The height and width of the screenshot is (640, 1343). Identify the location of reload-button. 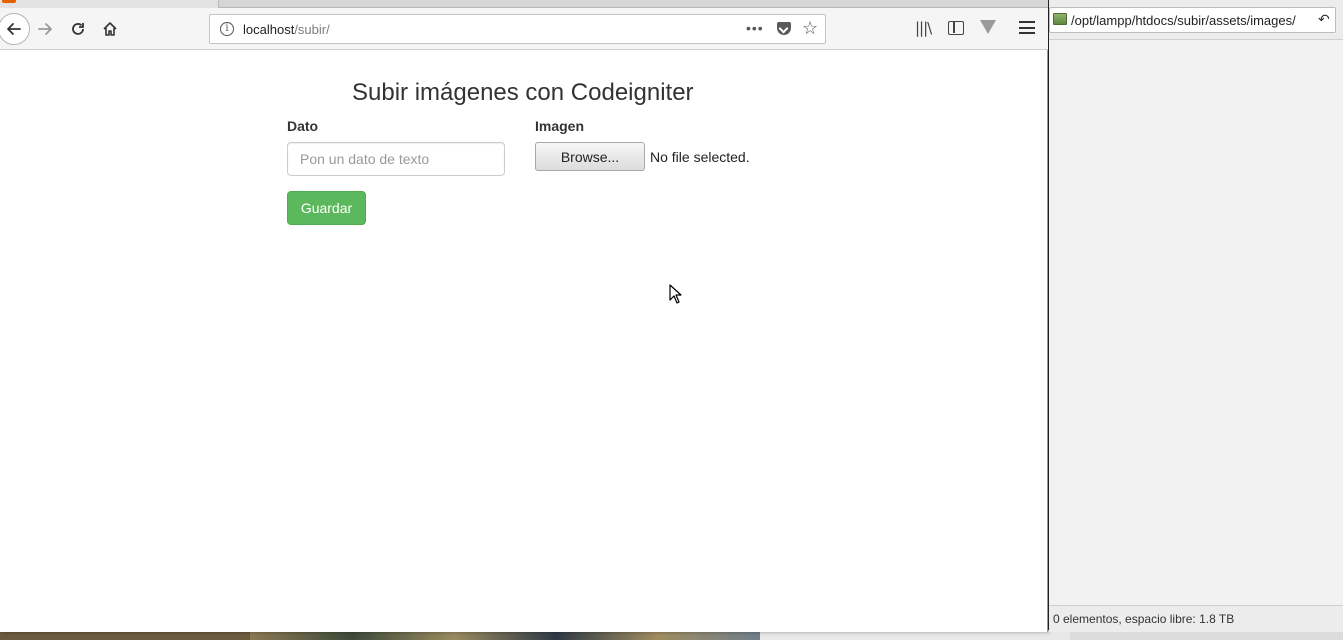
(78, 29).